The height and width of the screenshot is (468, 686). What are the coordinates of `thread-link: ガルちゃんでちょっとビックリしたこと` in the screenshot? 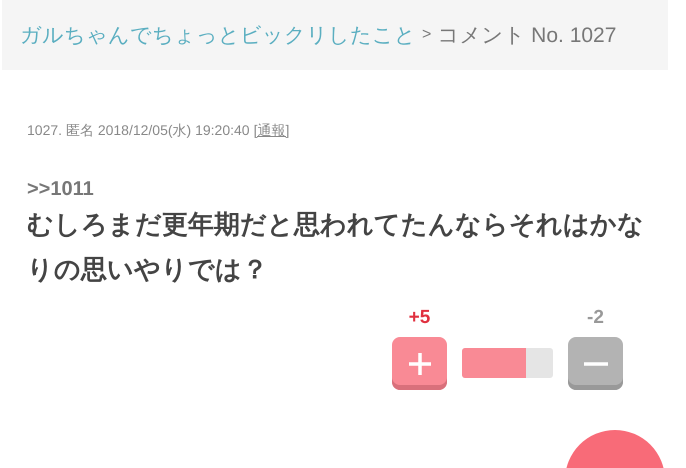 It's located at (218, 35).